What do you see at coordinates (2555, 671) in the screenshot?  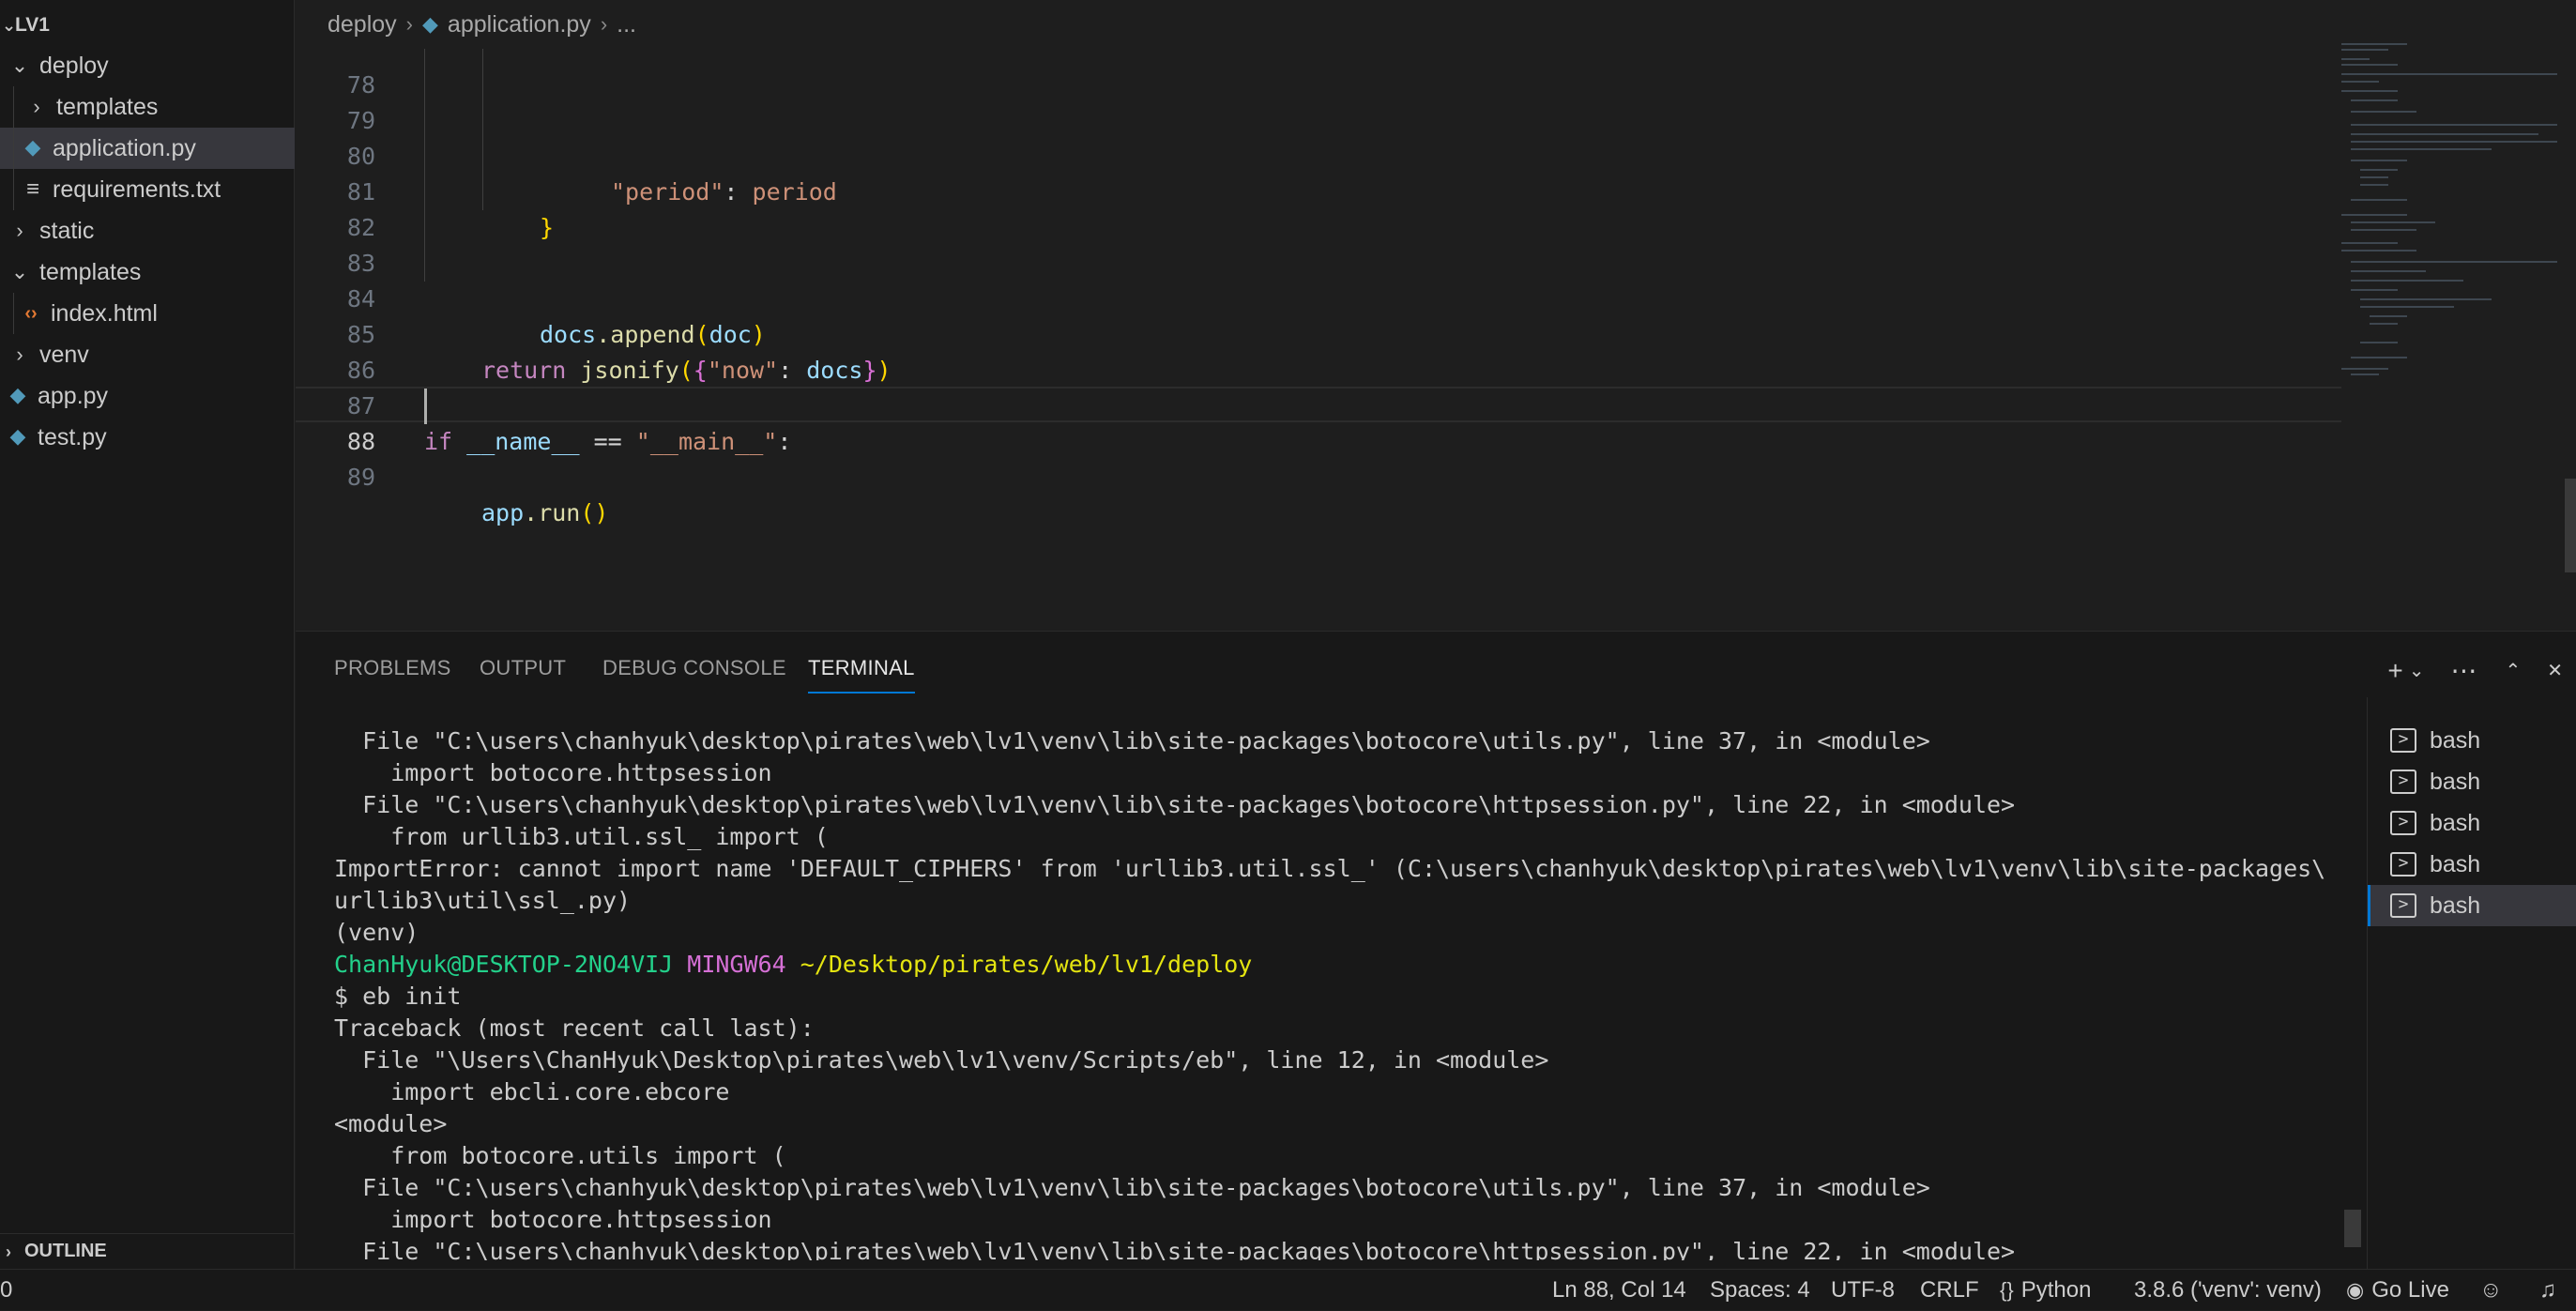 I see `close-icon: ✕` at bounding box center [2555, 671].